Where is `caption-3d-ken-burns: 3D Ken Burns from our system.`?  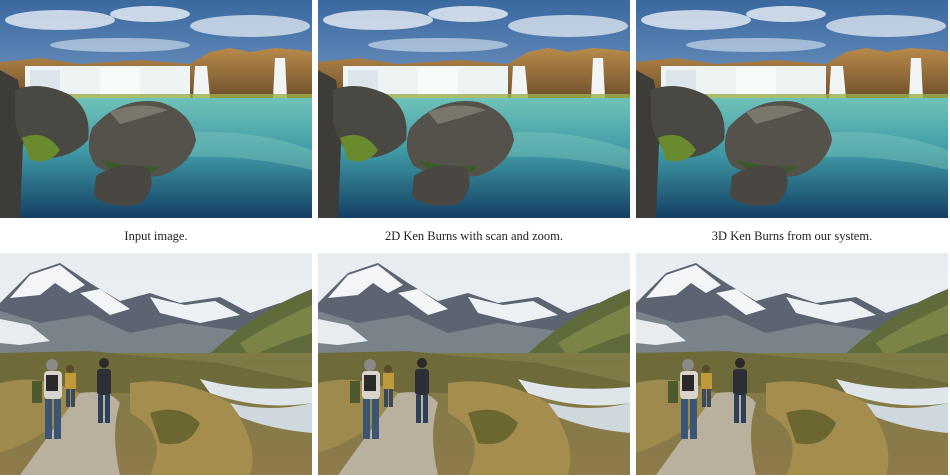
caption-3d-ken-burns: 3D Ken Burns from our system. is located at coordinates (792, 236).